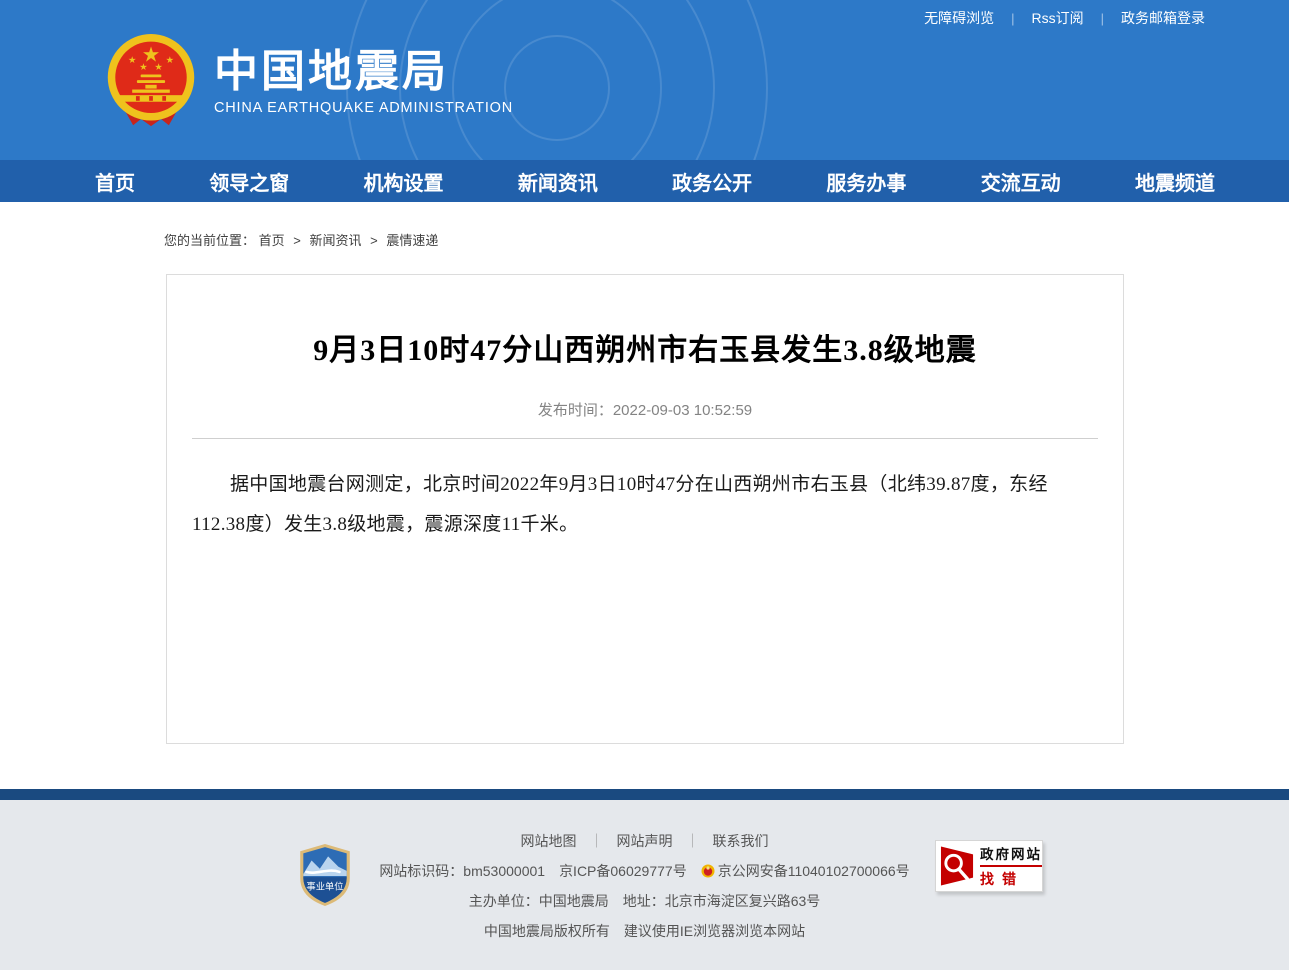 The width and height of the screenshot is (1289, 970). What do you see at coordinates (1057, 18) in the screenshot?
I see `rss-link: Rss订阅` at bounding box center [1057, 18].